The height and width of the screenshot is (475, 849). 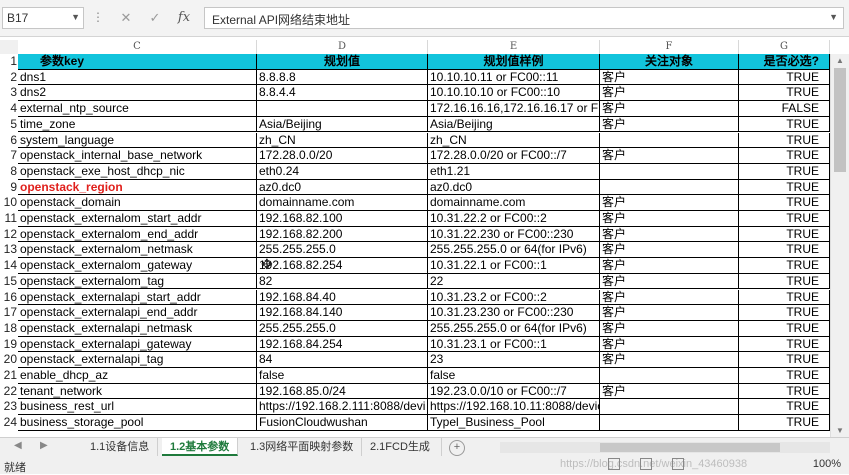 I want to click on add-sheet-button: +, so click(x=457, y=448).